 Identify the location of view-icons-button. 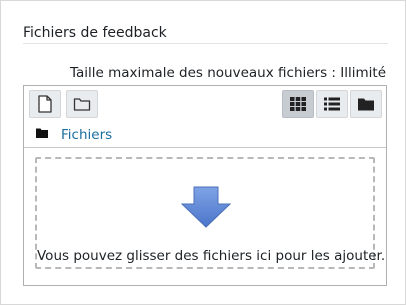
(298, 104).